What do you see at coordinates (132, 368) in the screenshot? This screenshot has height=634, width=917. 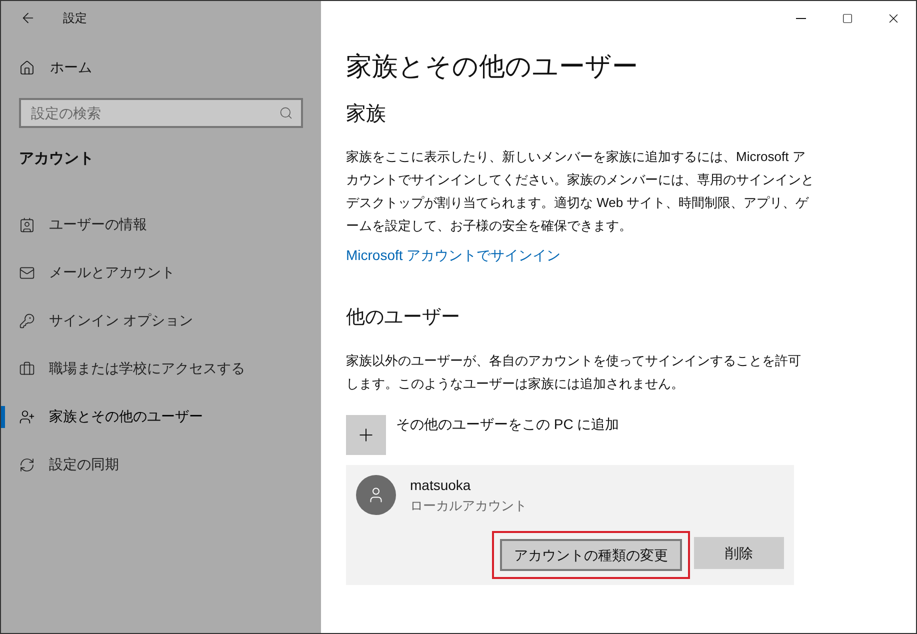 I see `sidebar-item: 職場または学校にアクセスする` at bounding box center [132, 368].